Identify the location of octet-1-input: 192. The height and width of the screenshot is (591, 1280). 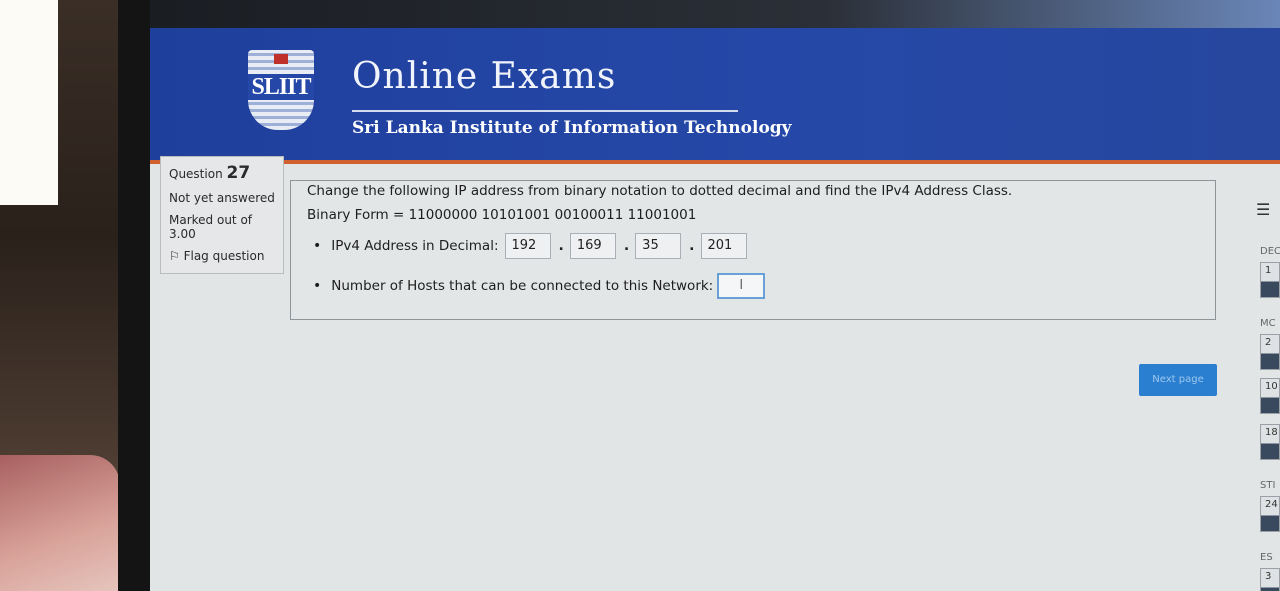
(527, 246).